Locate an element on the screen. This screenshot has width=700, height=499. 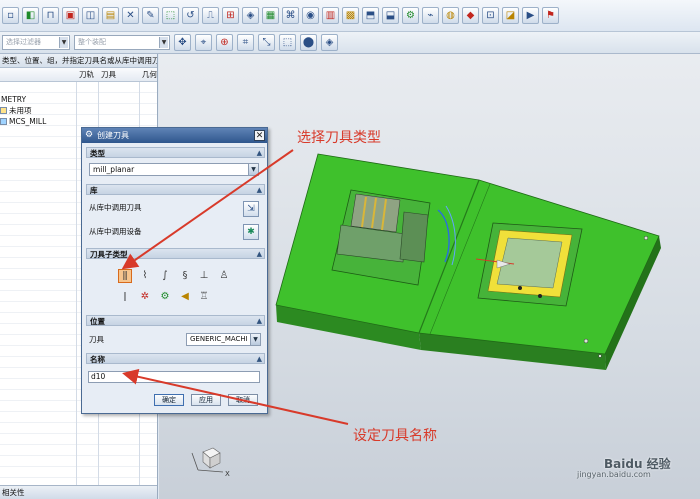
column-path: 刀轨 is located at coordinates (86, 74).